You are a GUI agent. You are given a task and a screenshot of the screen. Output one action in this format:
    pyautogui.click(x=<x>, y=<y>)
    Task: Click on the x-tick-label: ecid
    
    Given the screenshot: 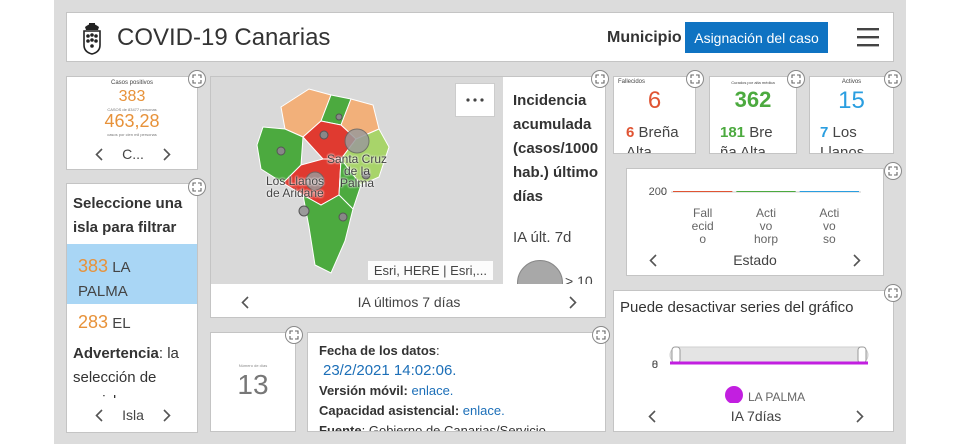 What is the action you would take?
    pyautogui.click(x=703, y=226)
    